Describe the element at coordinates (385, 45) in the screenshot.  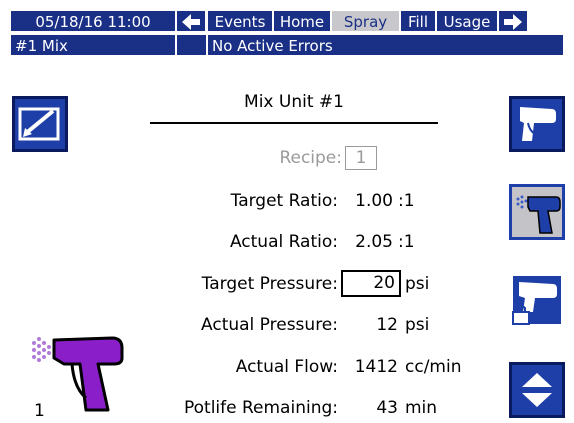
I see `error-status: No Active Errors` at that location.